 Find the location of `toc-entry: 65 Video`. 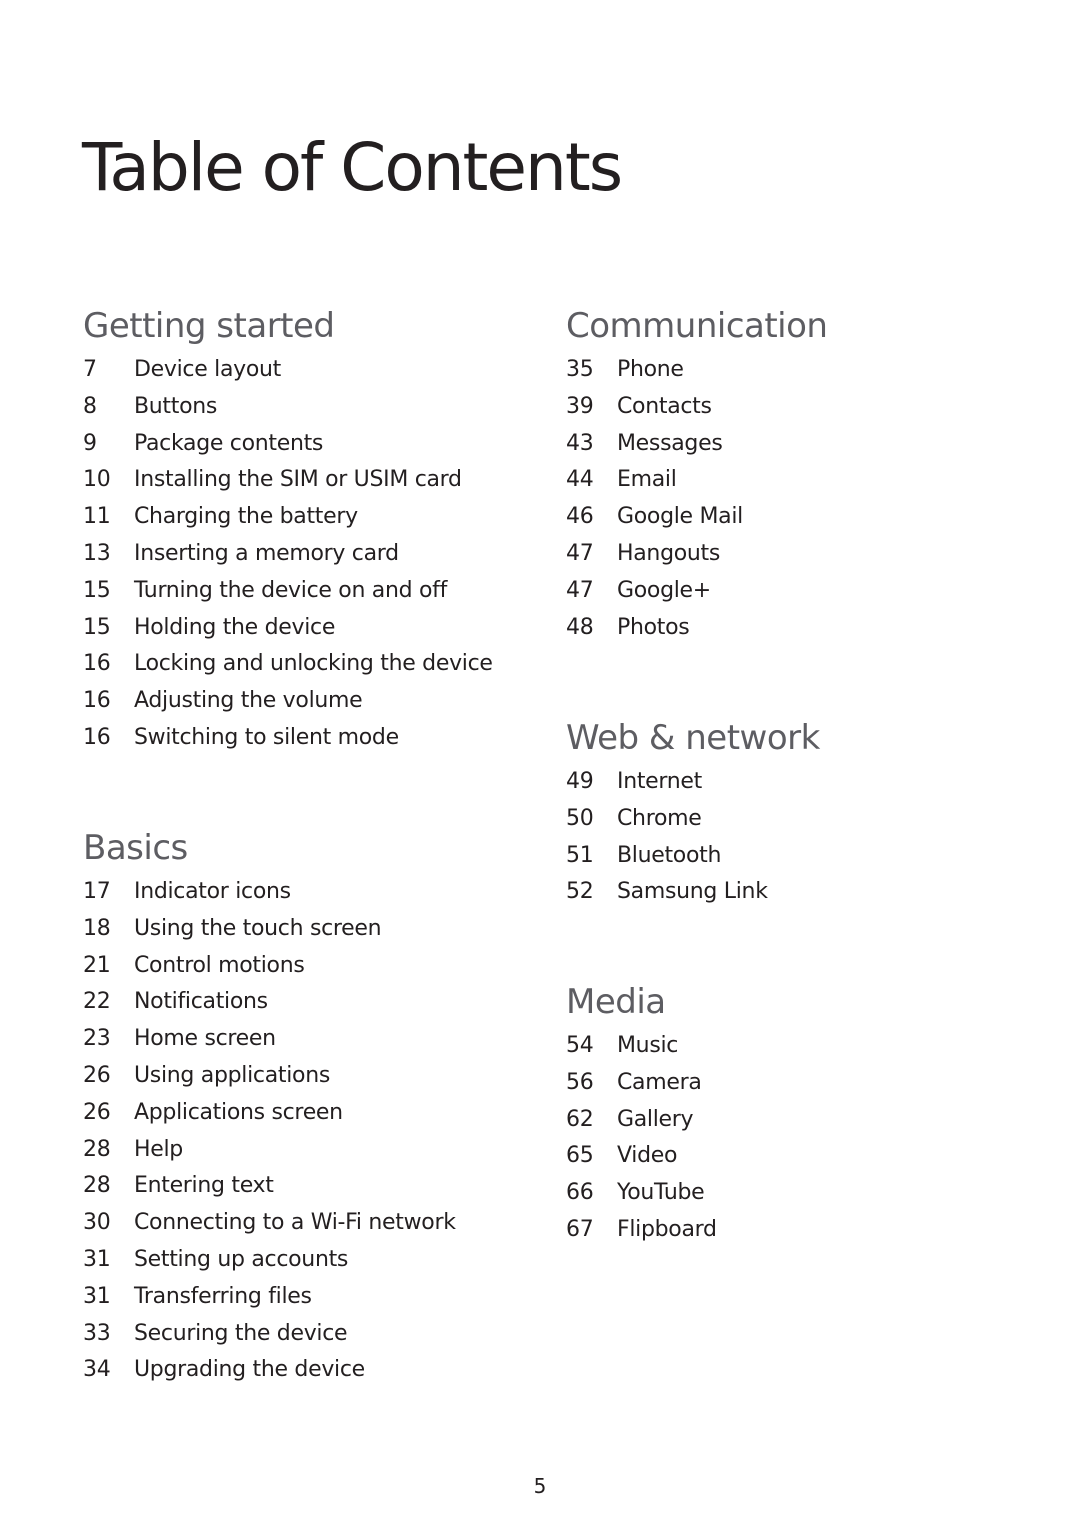

toc-entry: 65 Video is located at coordinates (641, 1156).